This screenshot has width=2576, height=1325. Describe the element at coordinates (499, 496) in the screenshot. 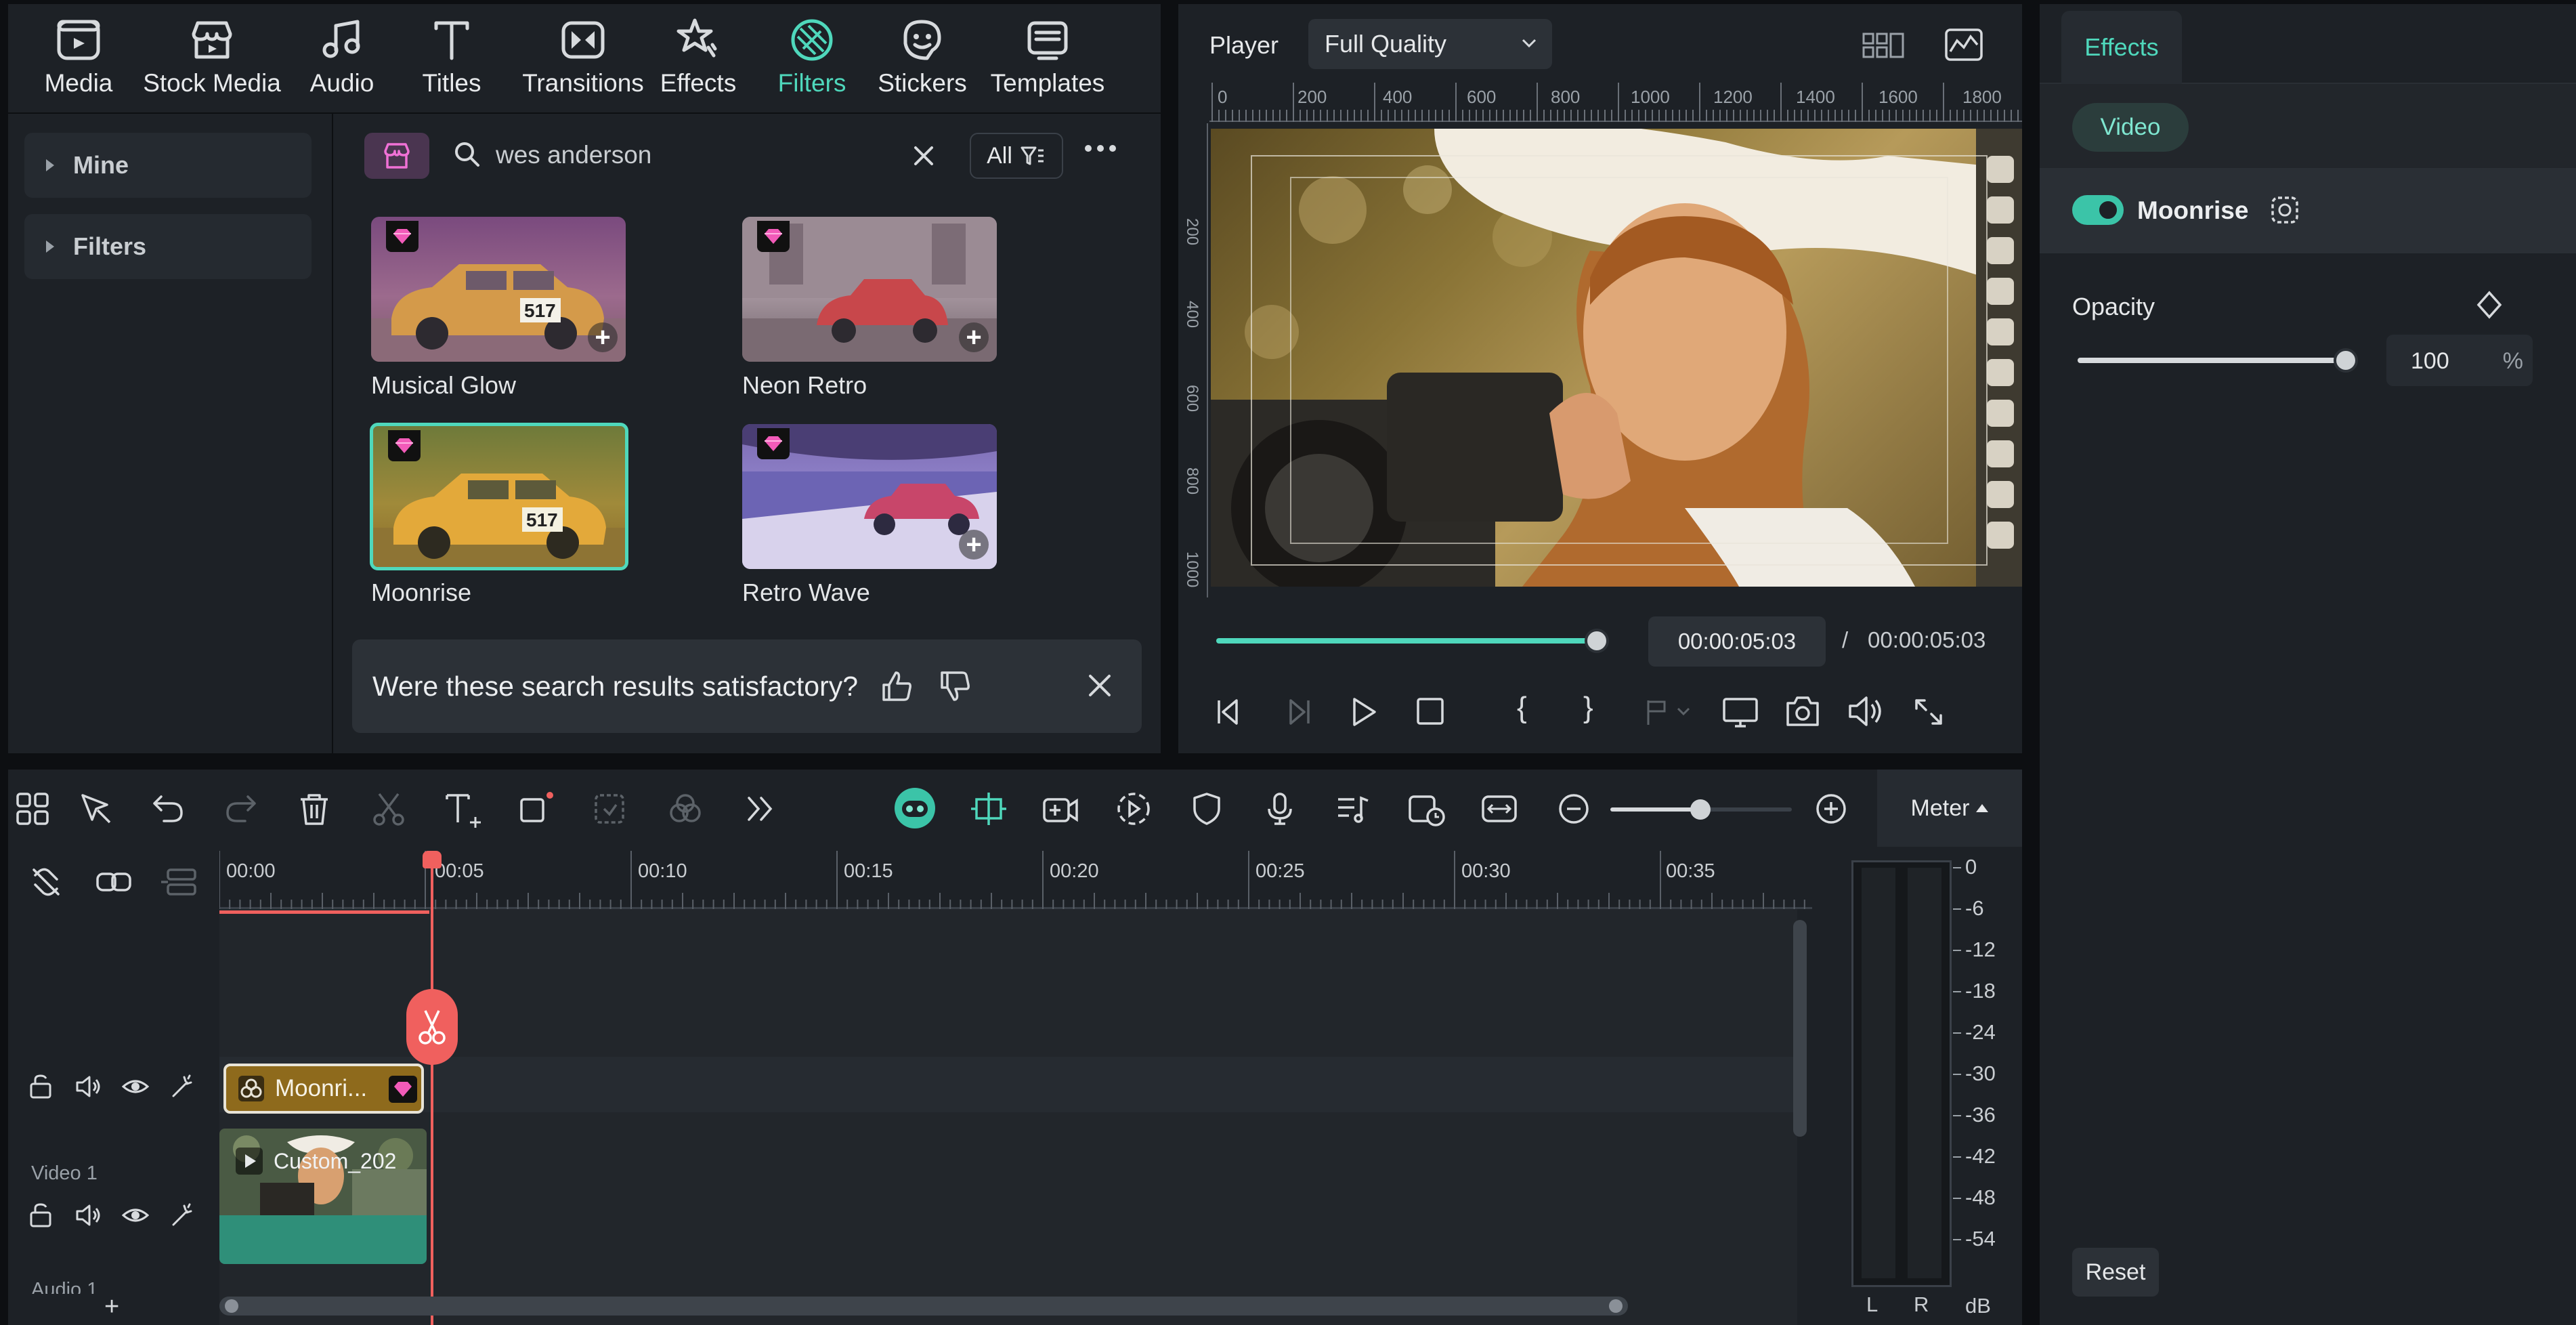

I see `filter-thumbnail-moonrise: 517` at that location.